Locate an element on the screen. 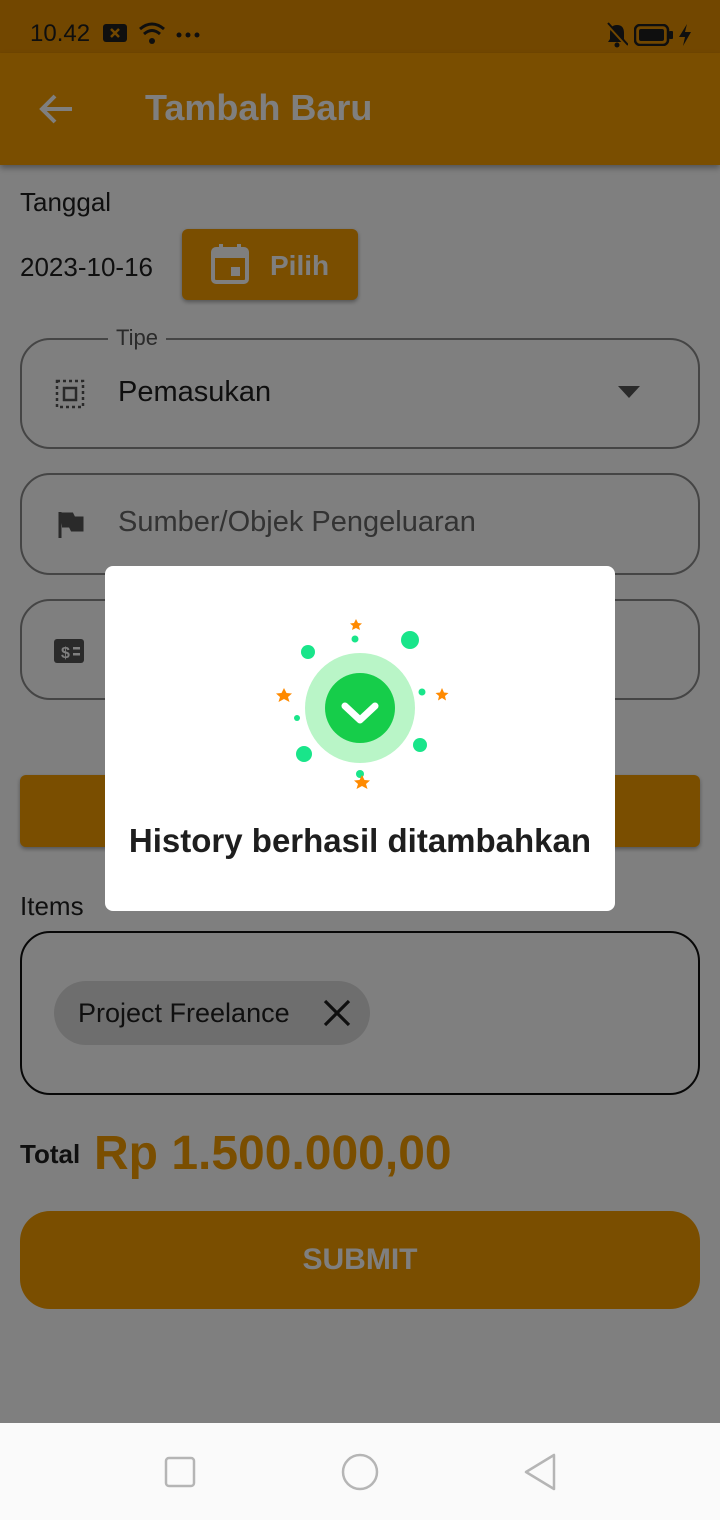 The height and width of the screenshot is (1520, 720). recent-apps-icon is located at coordinates (180, 1472).